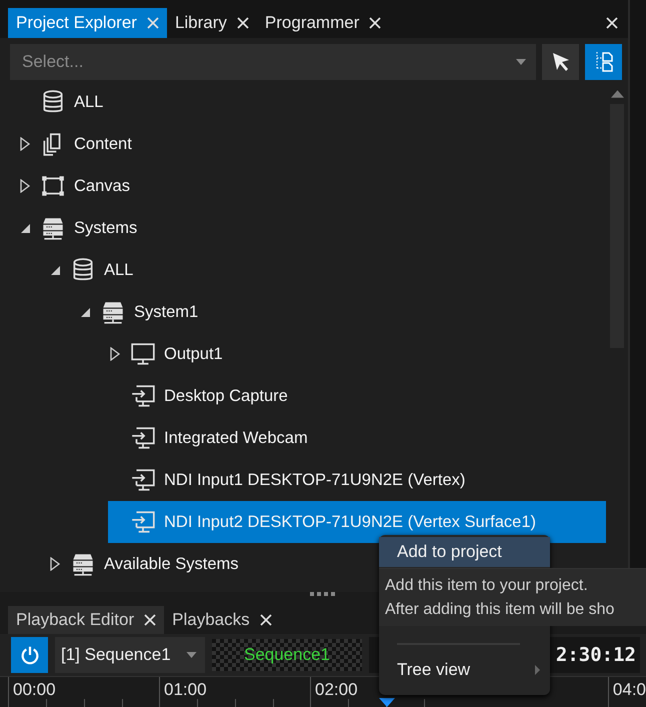 The height and width of the screenshot is (707, 646). I want to click on tree-row: Desktop Capture, so click(202, 396).